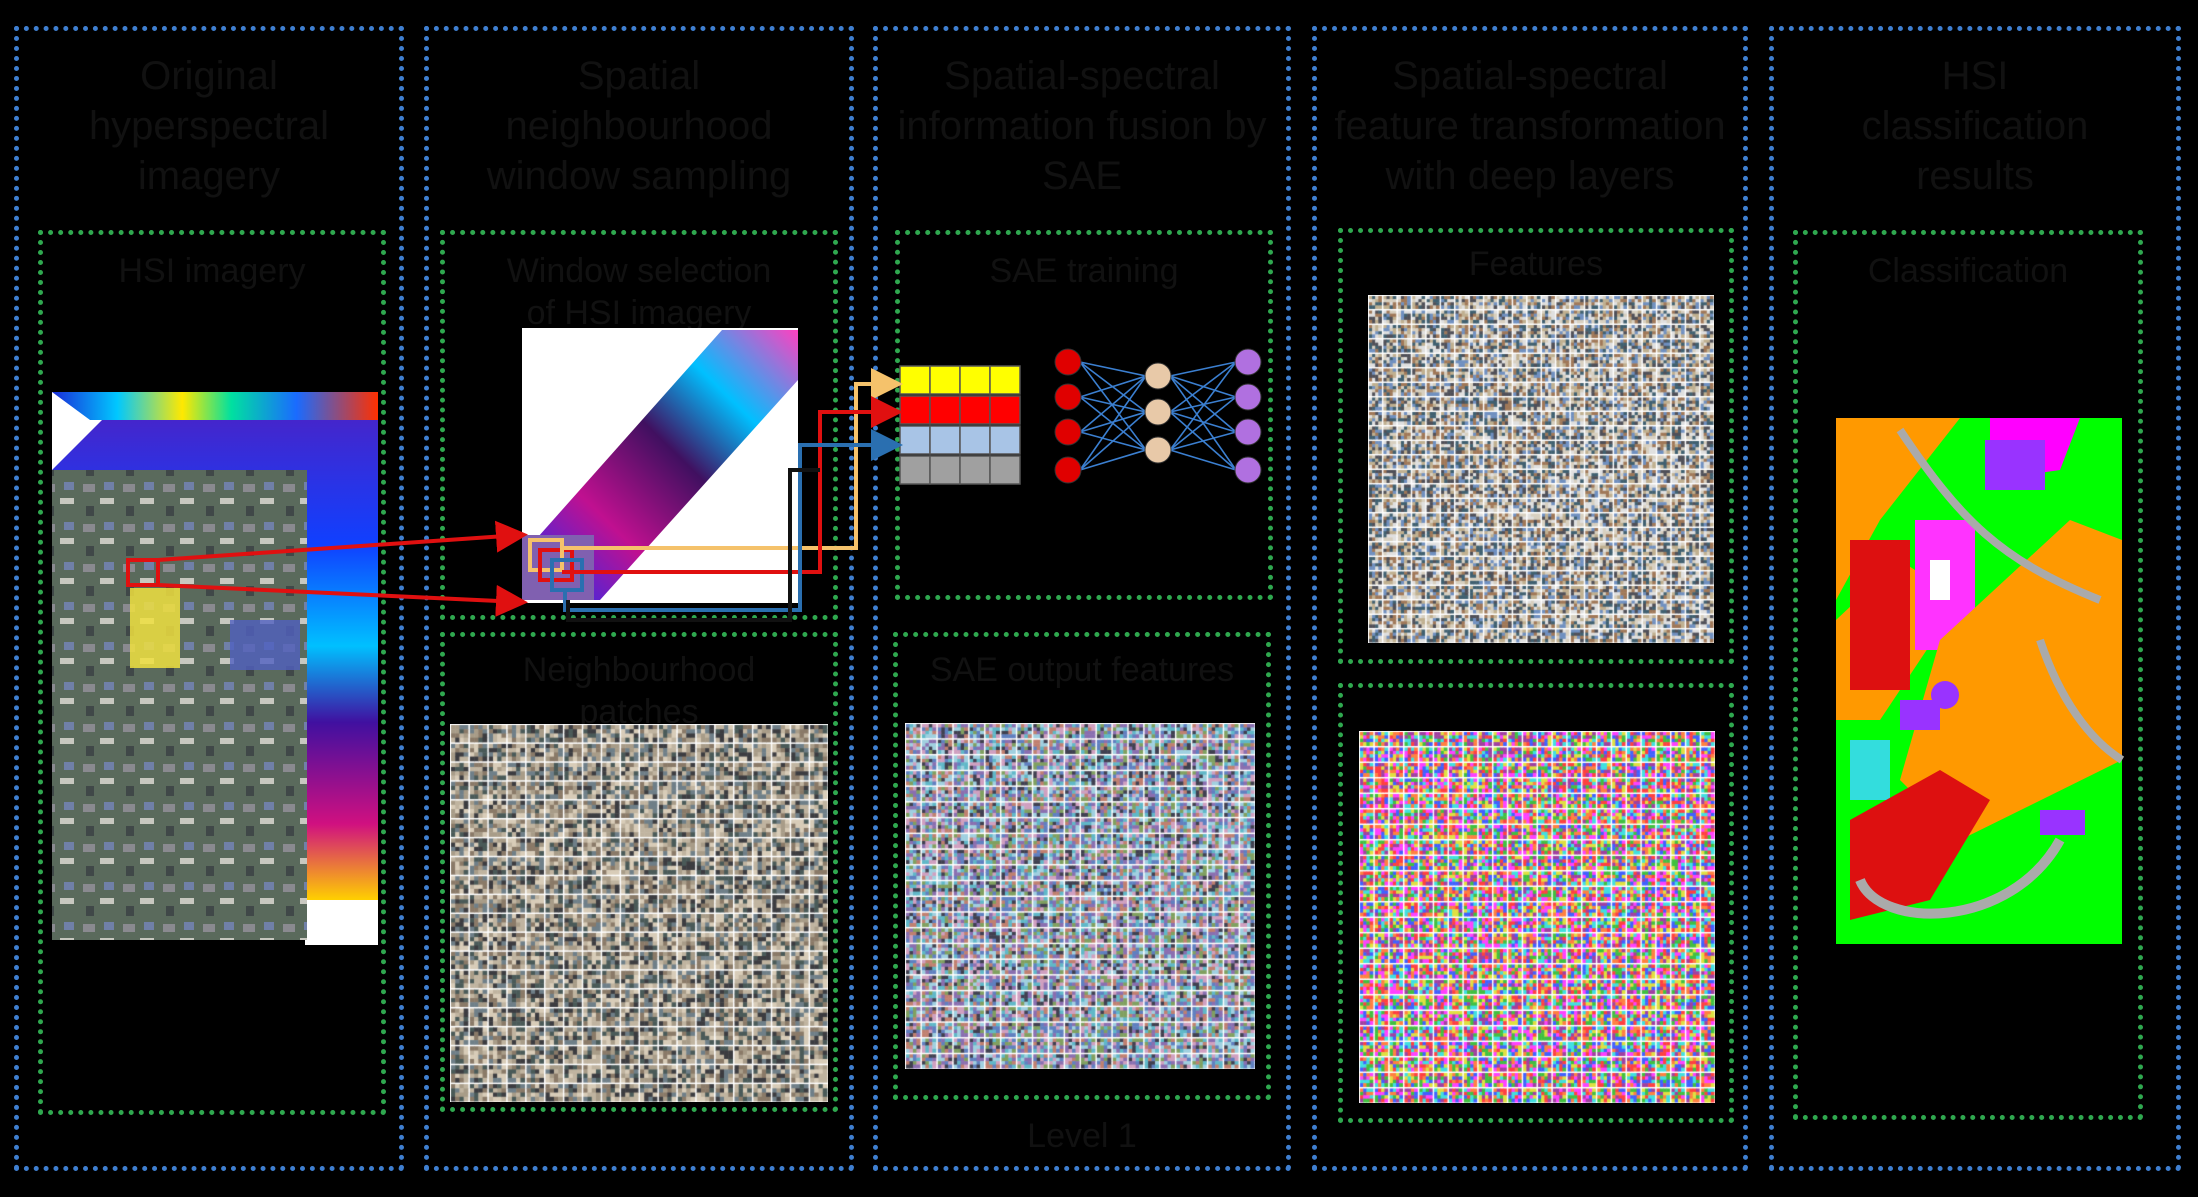 This screenshot has width=2198, height=1197. What do you see at coordinates (530, 495) in the screenshot?
I see `connecting-arrows` at bounding box center [530, 495].